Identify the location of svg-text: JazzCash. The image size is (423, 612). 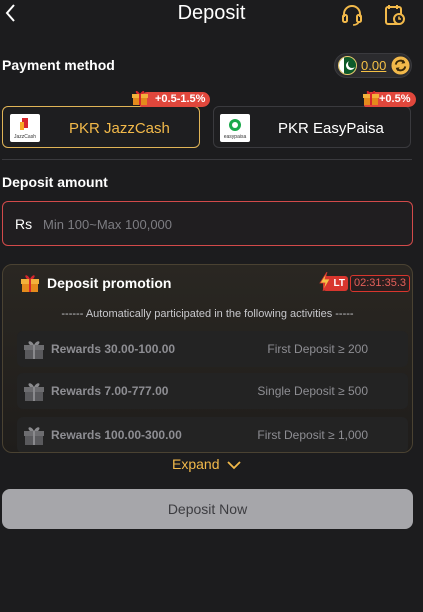
(25, 137).